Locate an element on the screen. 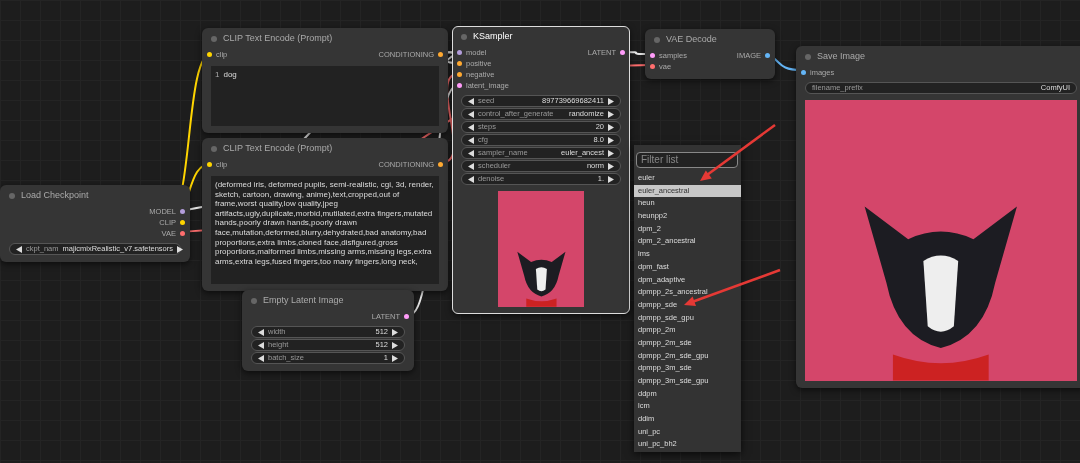 The height and width of the screenshot is (463, 1080). node-title: VAE Decode is located at coordinates (691, 40).